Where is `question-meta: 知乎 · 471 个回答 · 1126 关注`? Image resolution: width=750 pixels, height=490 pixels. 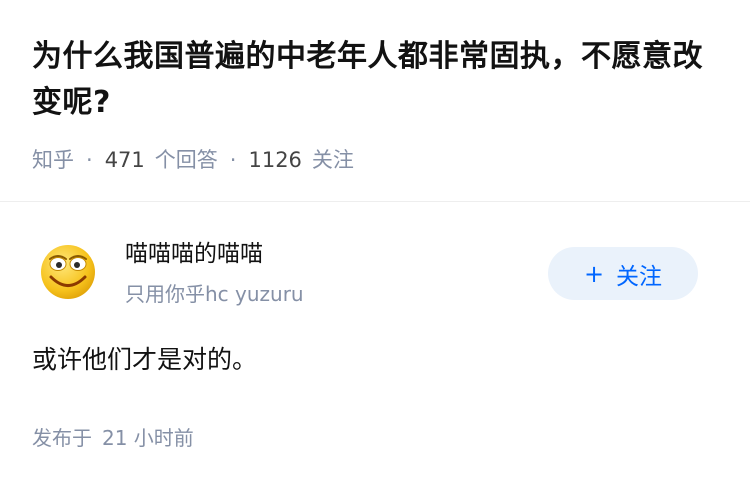
question-meta: 知乎 · 471 个回答 · 1126 关注 is located at coordinates (193, 160).